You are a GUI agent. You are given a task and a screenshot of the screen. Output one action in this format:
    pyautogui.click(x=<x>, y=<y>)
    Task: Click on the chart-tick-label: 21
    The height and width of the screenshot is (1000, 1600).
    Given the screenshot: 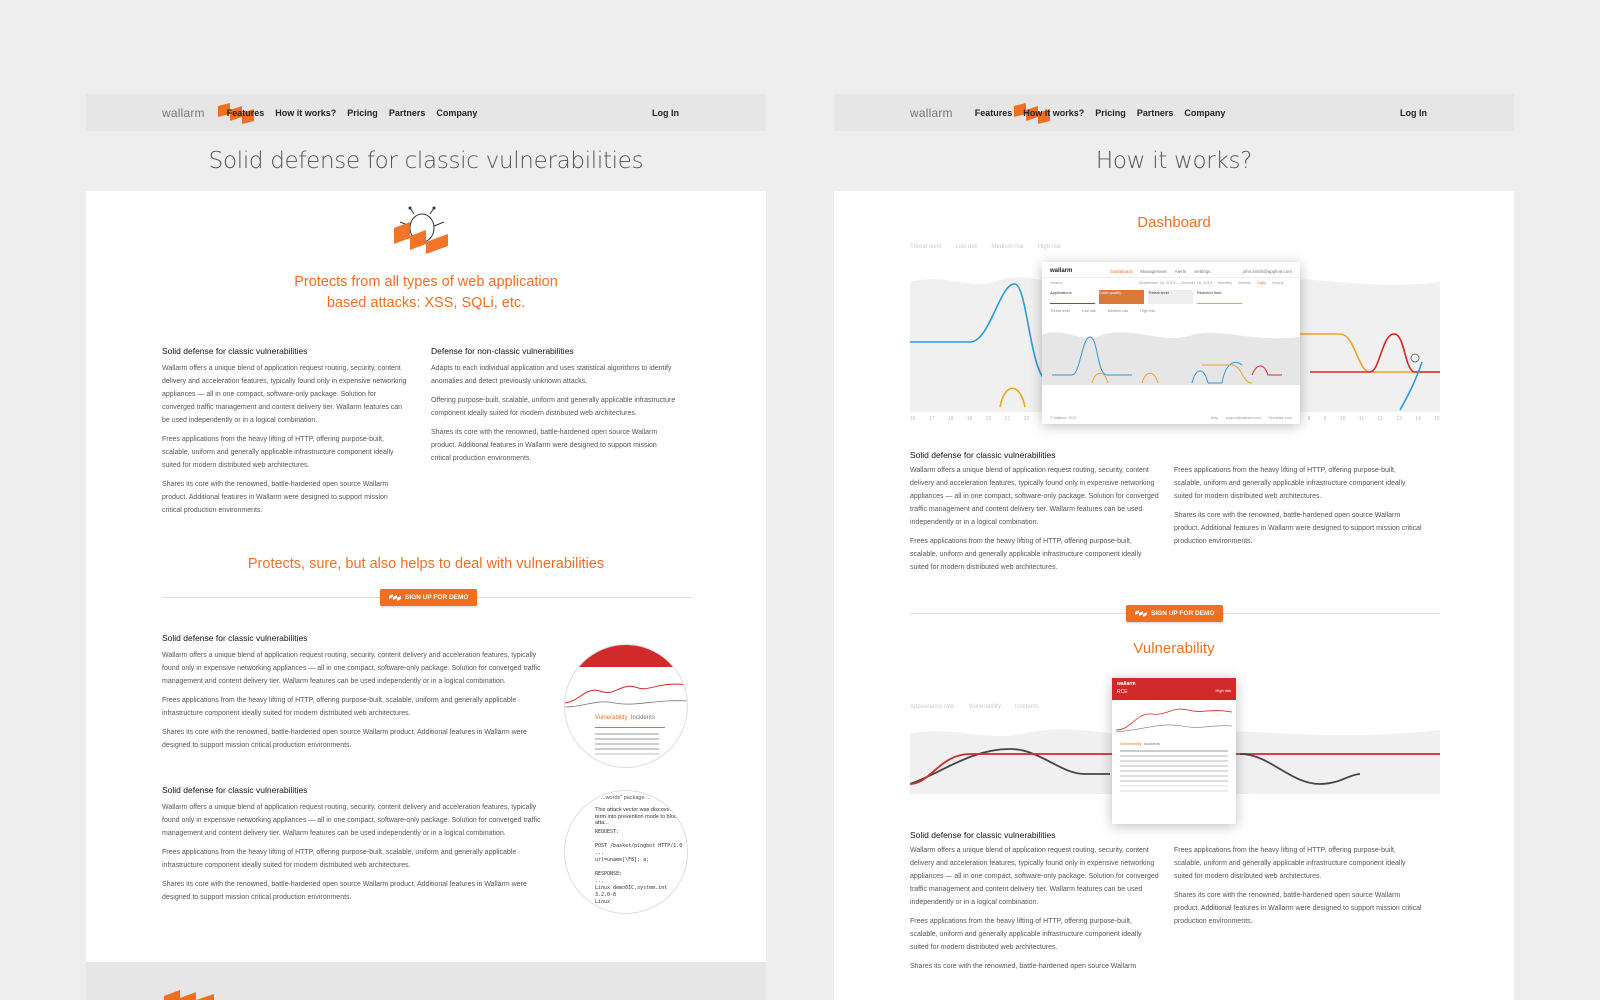 What is the action you would take?
    pyautogui.click(x=1007, y=419)
    